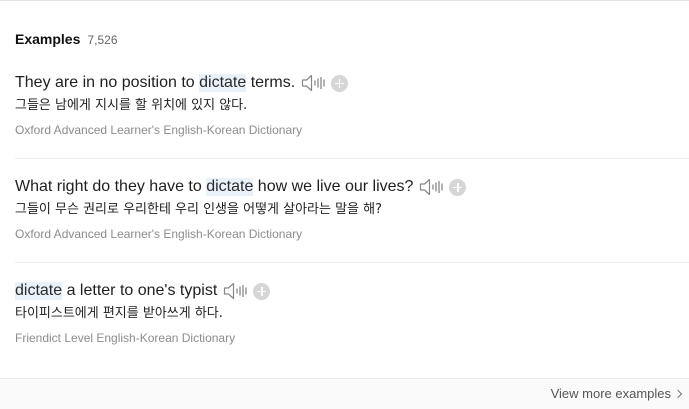  Describe the element at coordinates (271, 82) in the screenshot. I see `sentence-text: terms.` at that location.